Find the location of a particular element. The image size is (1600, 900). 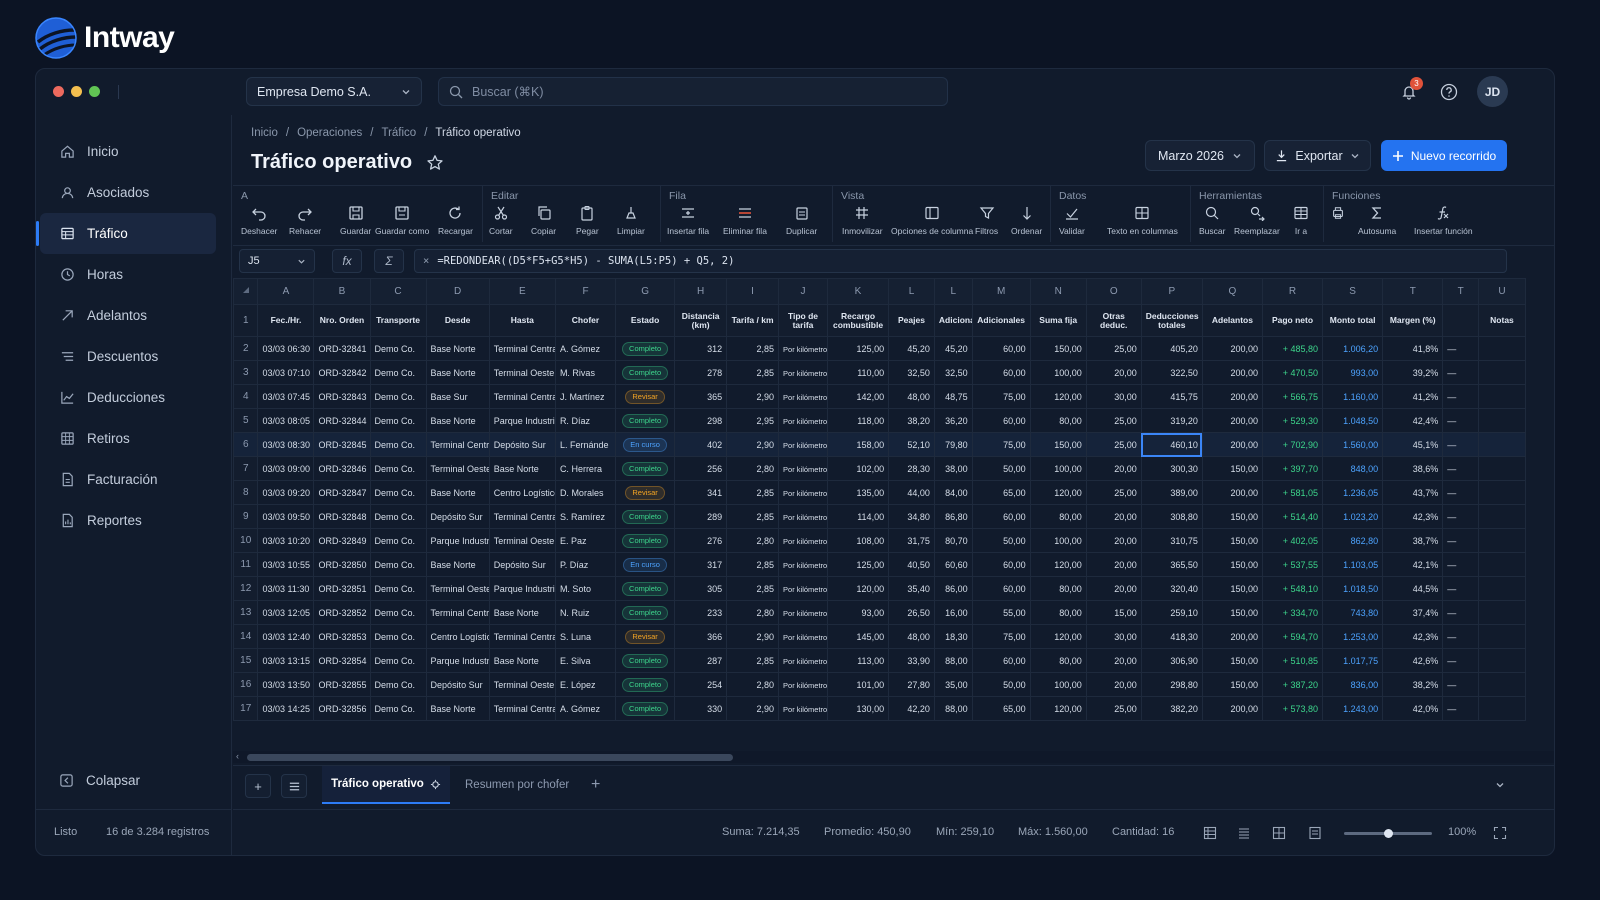

table-cell: 25,00 is located at coordinates (1113, 492).